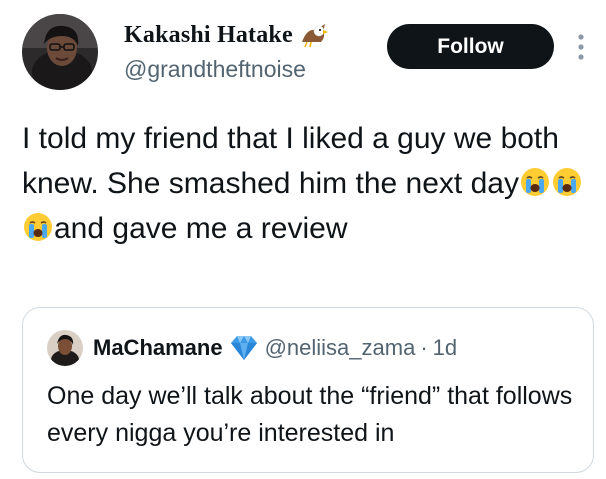 This screenshot has width=606, height=479. Describe the element at coordinates (201, 228) in the screenshot. I see `tweet-text-part2: and gave me a review` at that location.